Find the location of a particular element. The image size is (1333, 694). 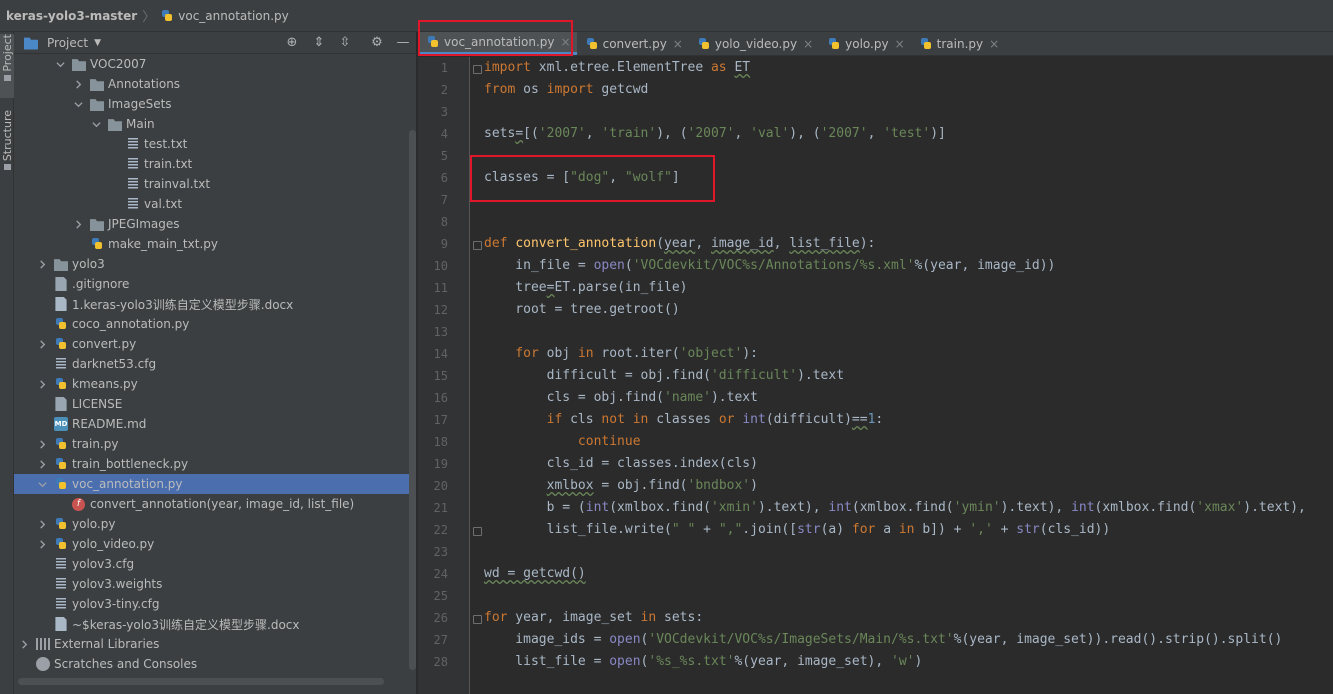

tree-item: train_bottleneck.py is located at coordinates (215, 464).